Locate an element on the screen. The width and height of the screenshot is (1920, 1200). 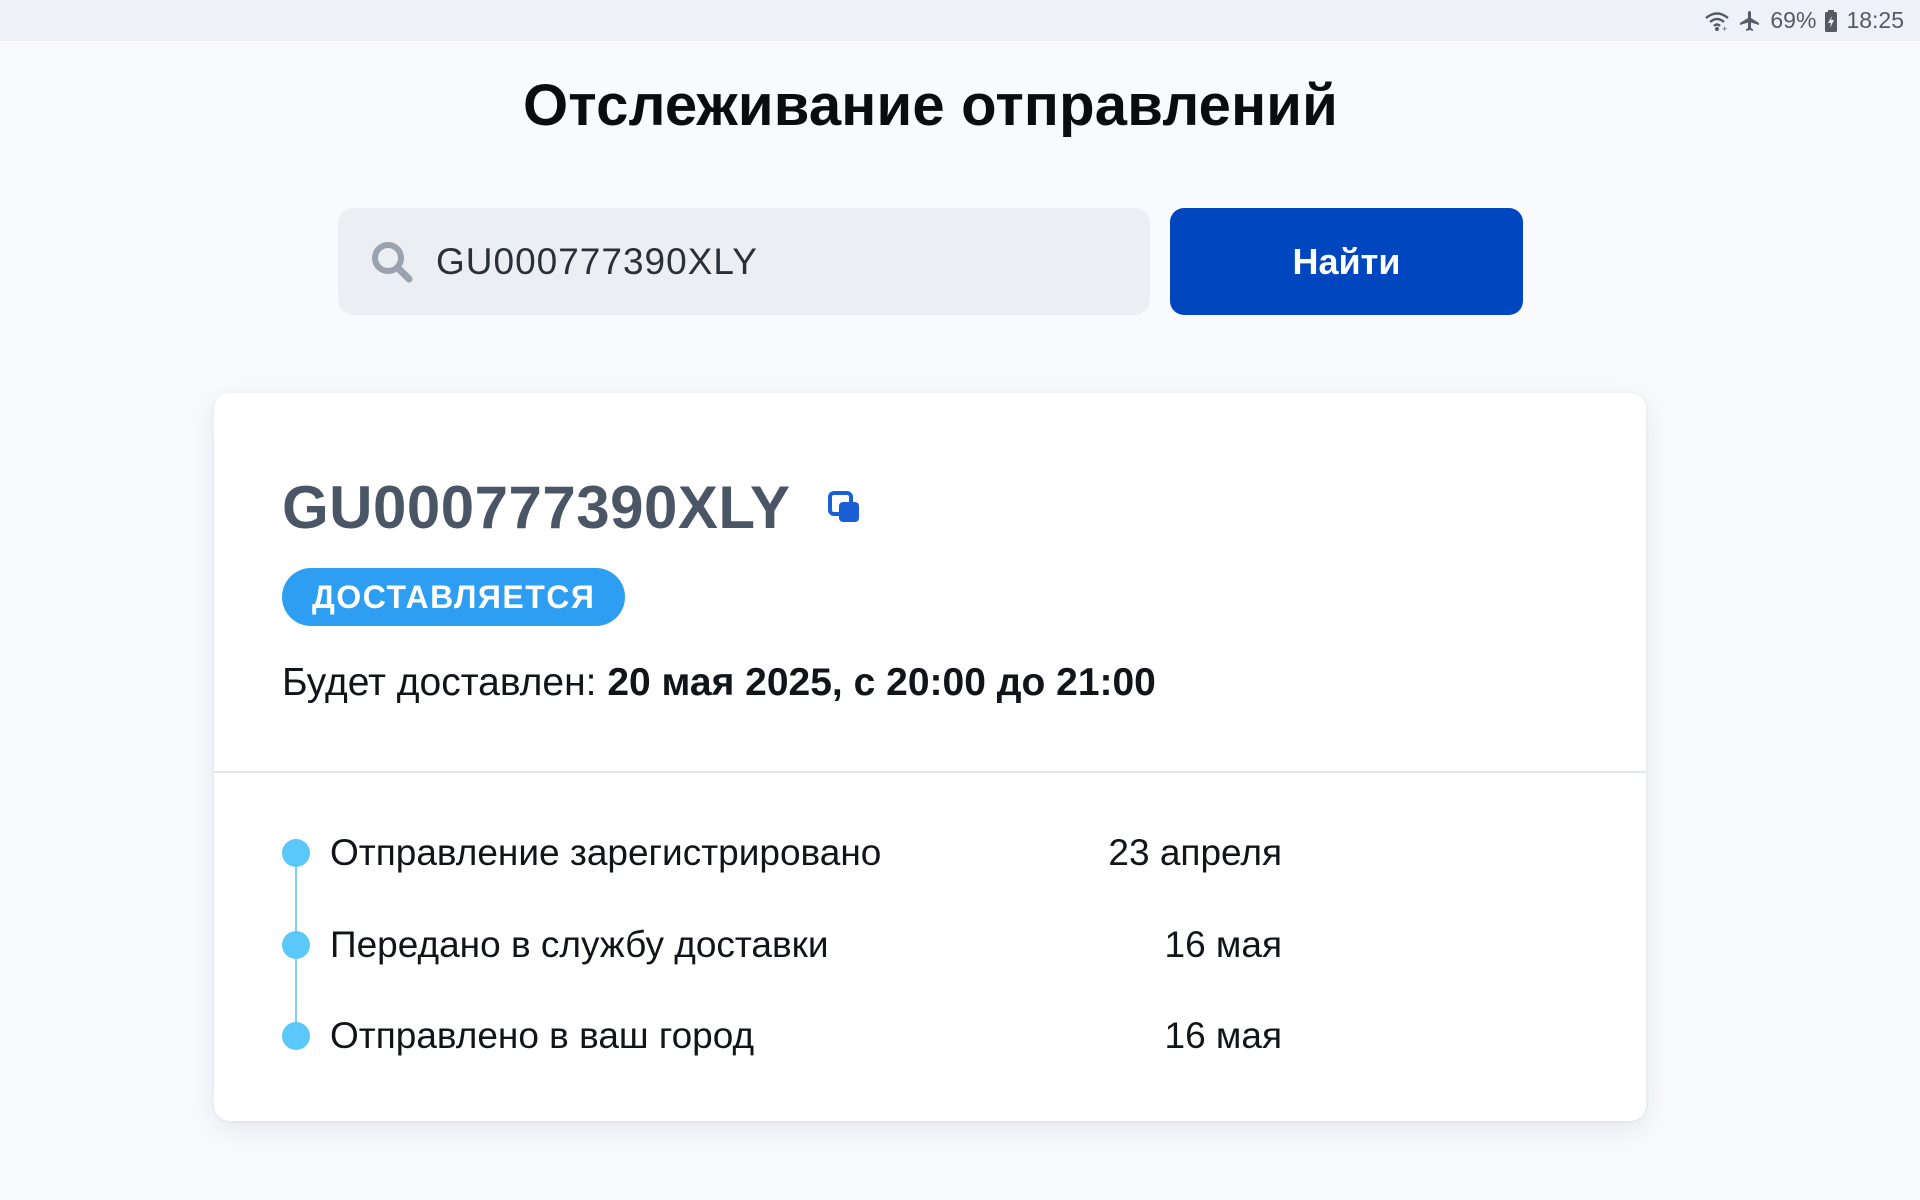
event-text: Передано в службу доставки is located at coordinates (579, 944).